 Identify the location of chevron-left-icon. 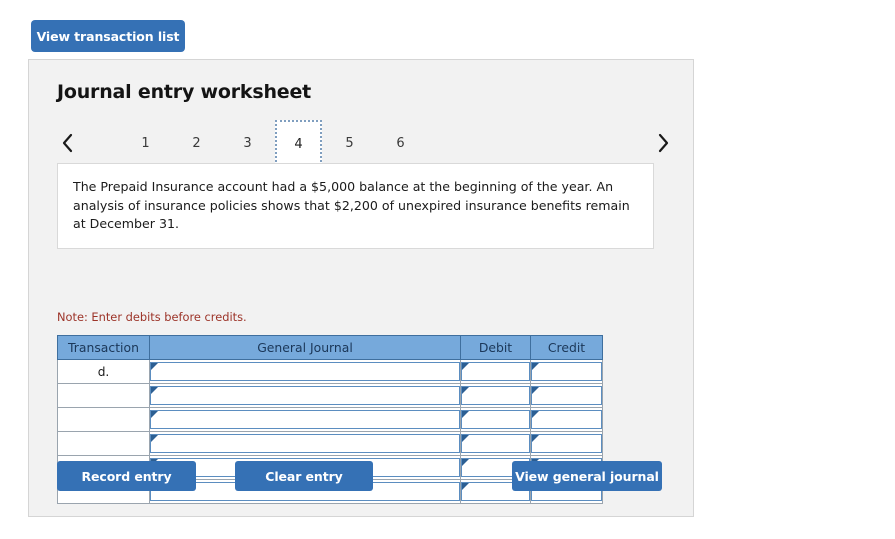
(67, 143).